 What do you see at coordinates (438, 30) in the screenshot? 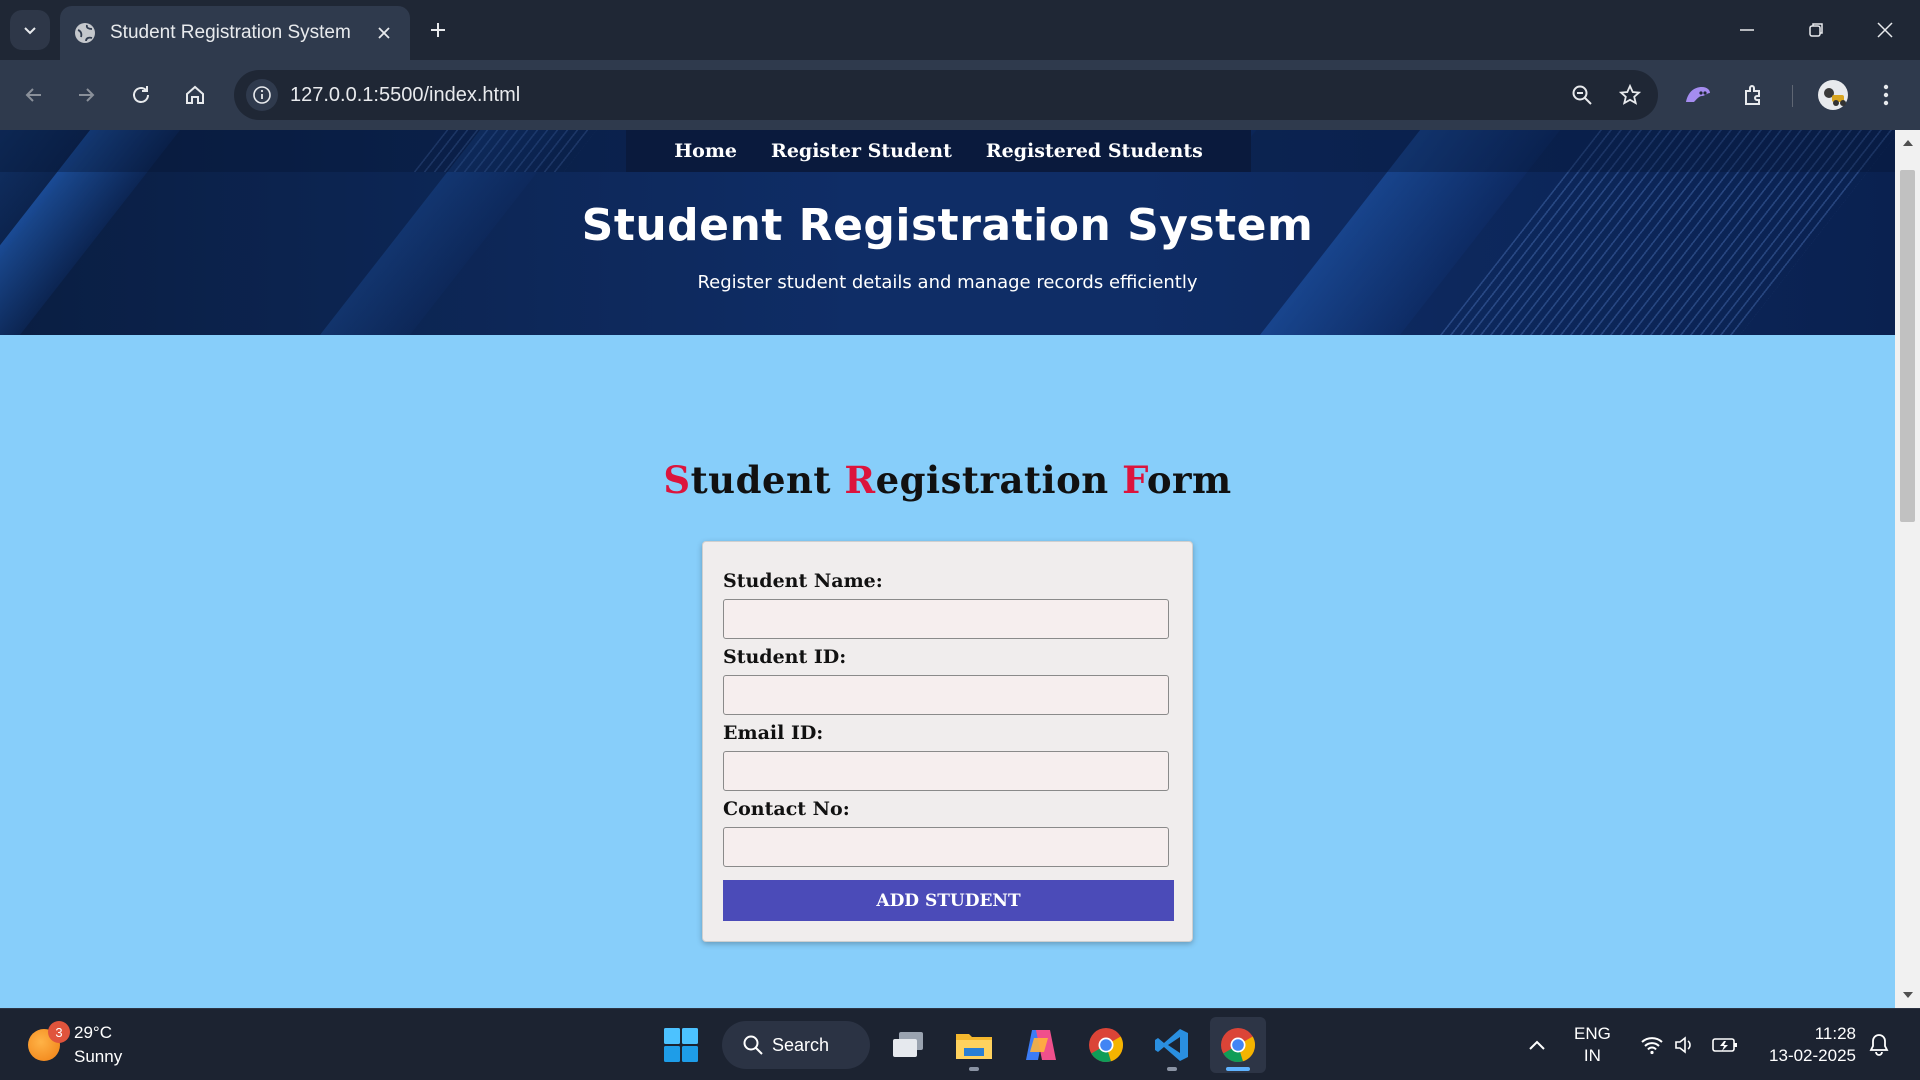
I see `new-tab-button` at bounding box center [438, 30].